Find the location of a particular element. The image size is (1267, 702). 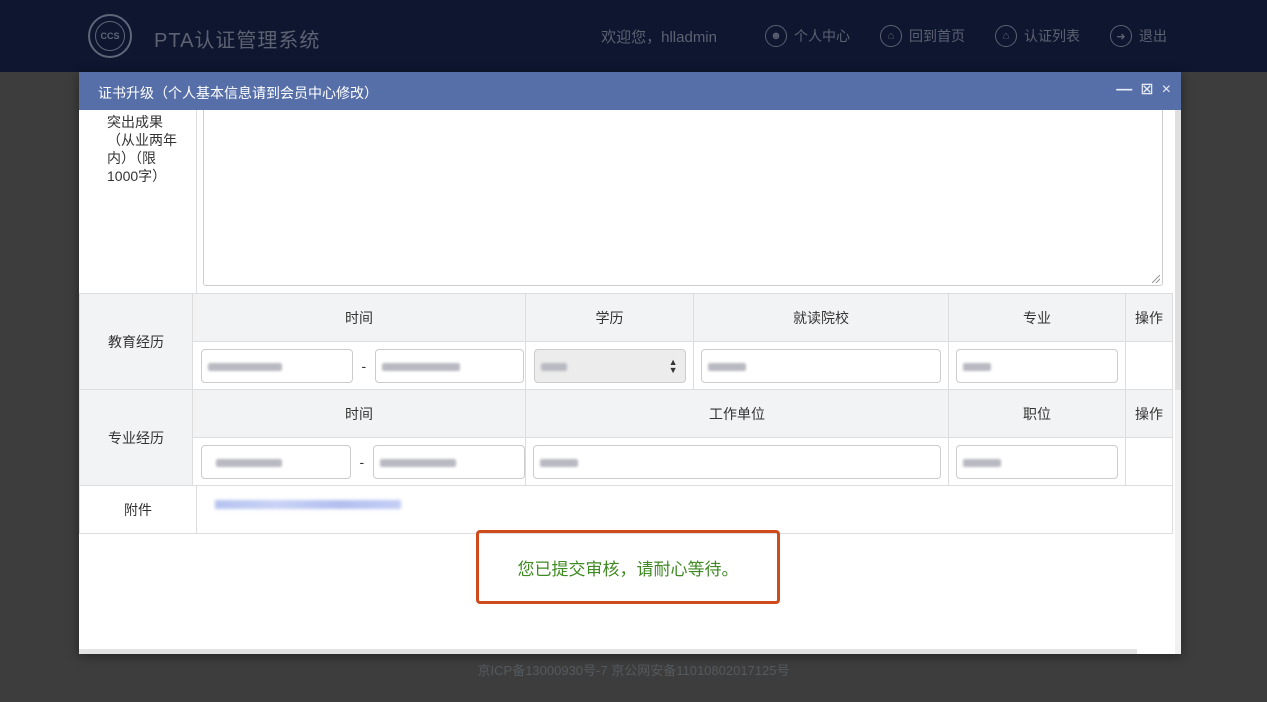

minimize-icon: — is located at coordinates (1124, 90).